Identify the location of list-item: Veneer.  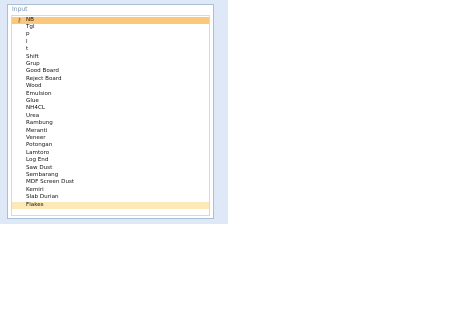
(110, 138).